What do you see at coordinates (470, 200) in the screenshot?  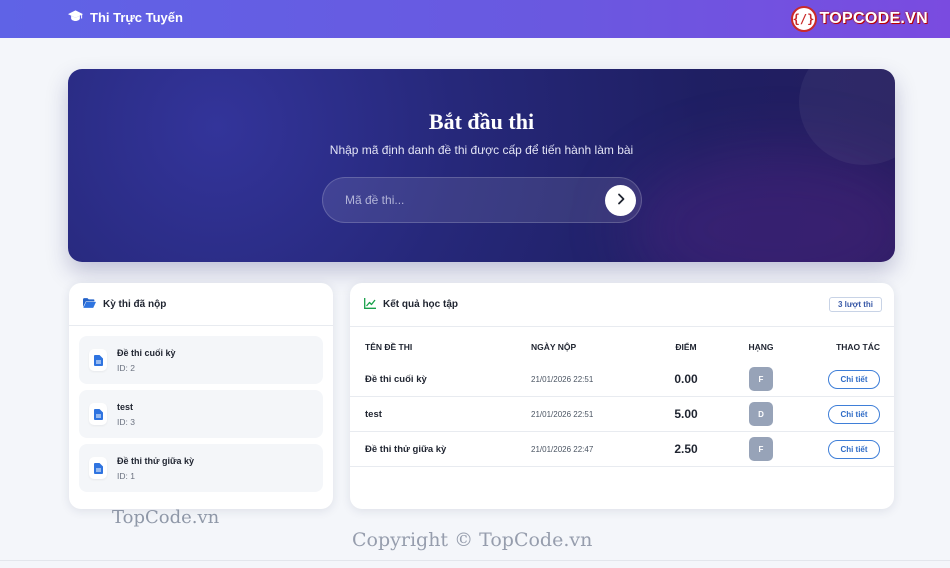 I see `exam-code-input` at bounding box center [470, 200].